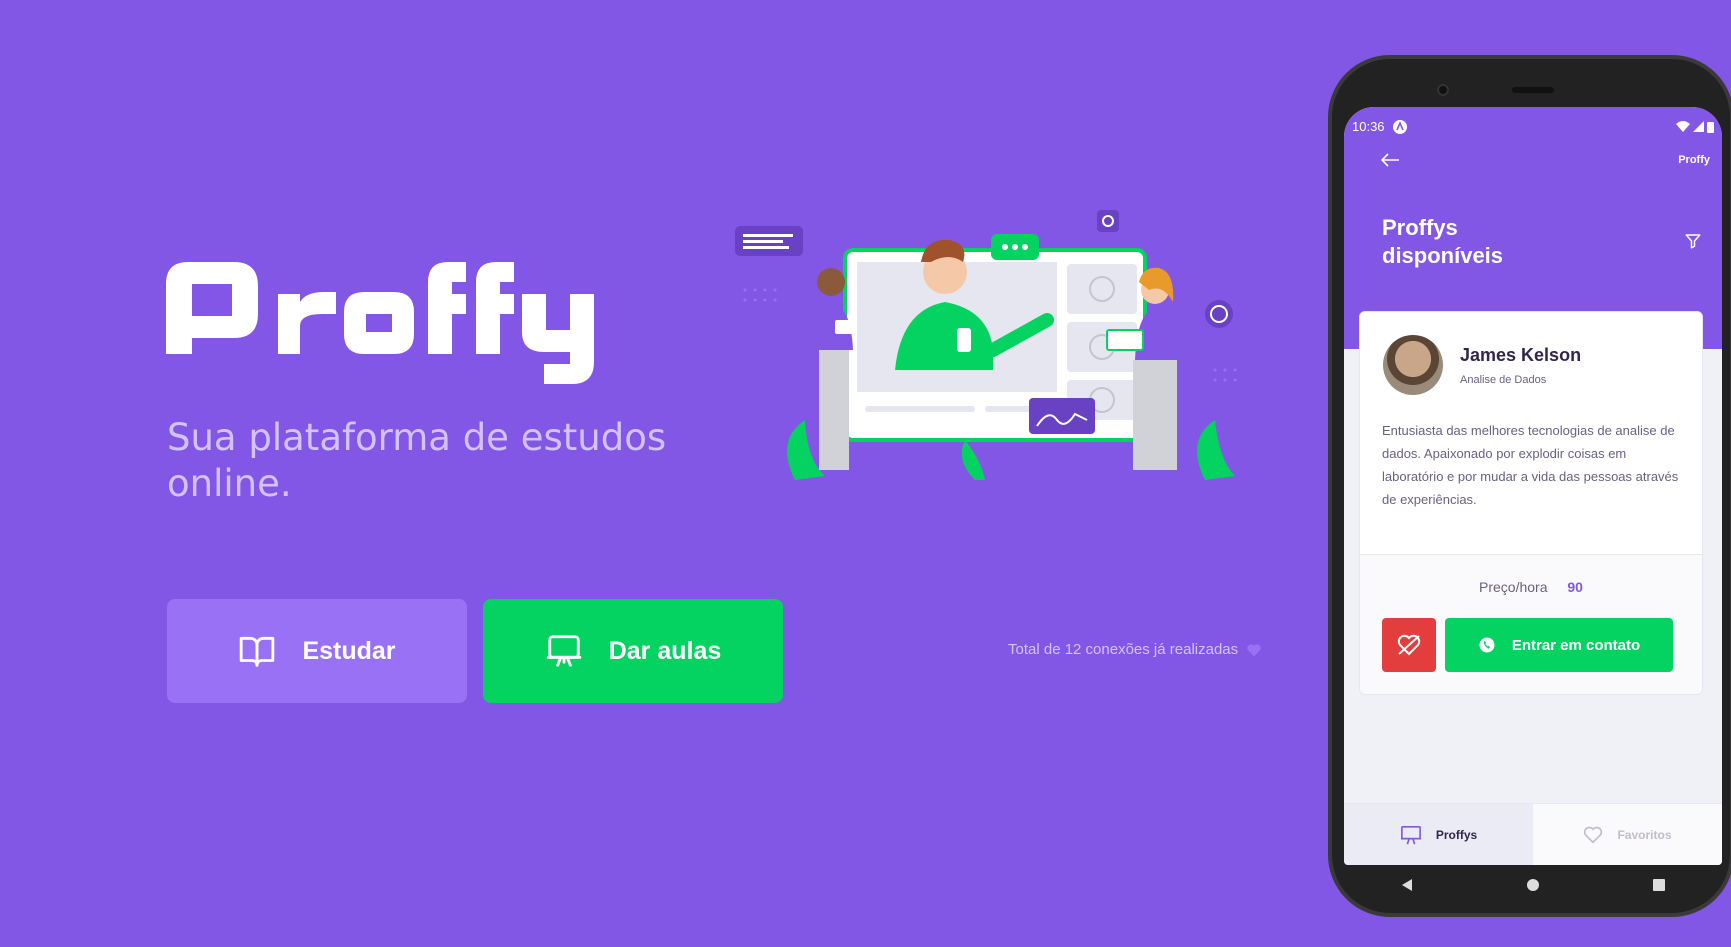 The width and height of the screenshot is (1731, 947). Describe the element at coordinates (1513, 587) in the screenshot. I see `price-label: Preço/hora` at that location.